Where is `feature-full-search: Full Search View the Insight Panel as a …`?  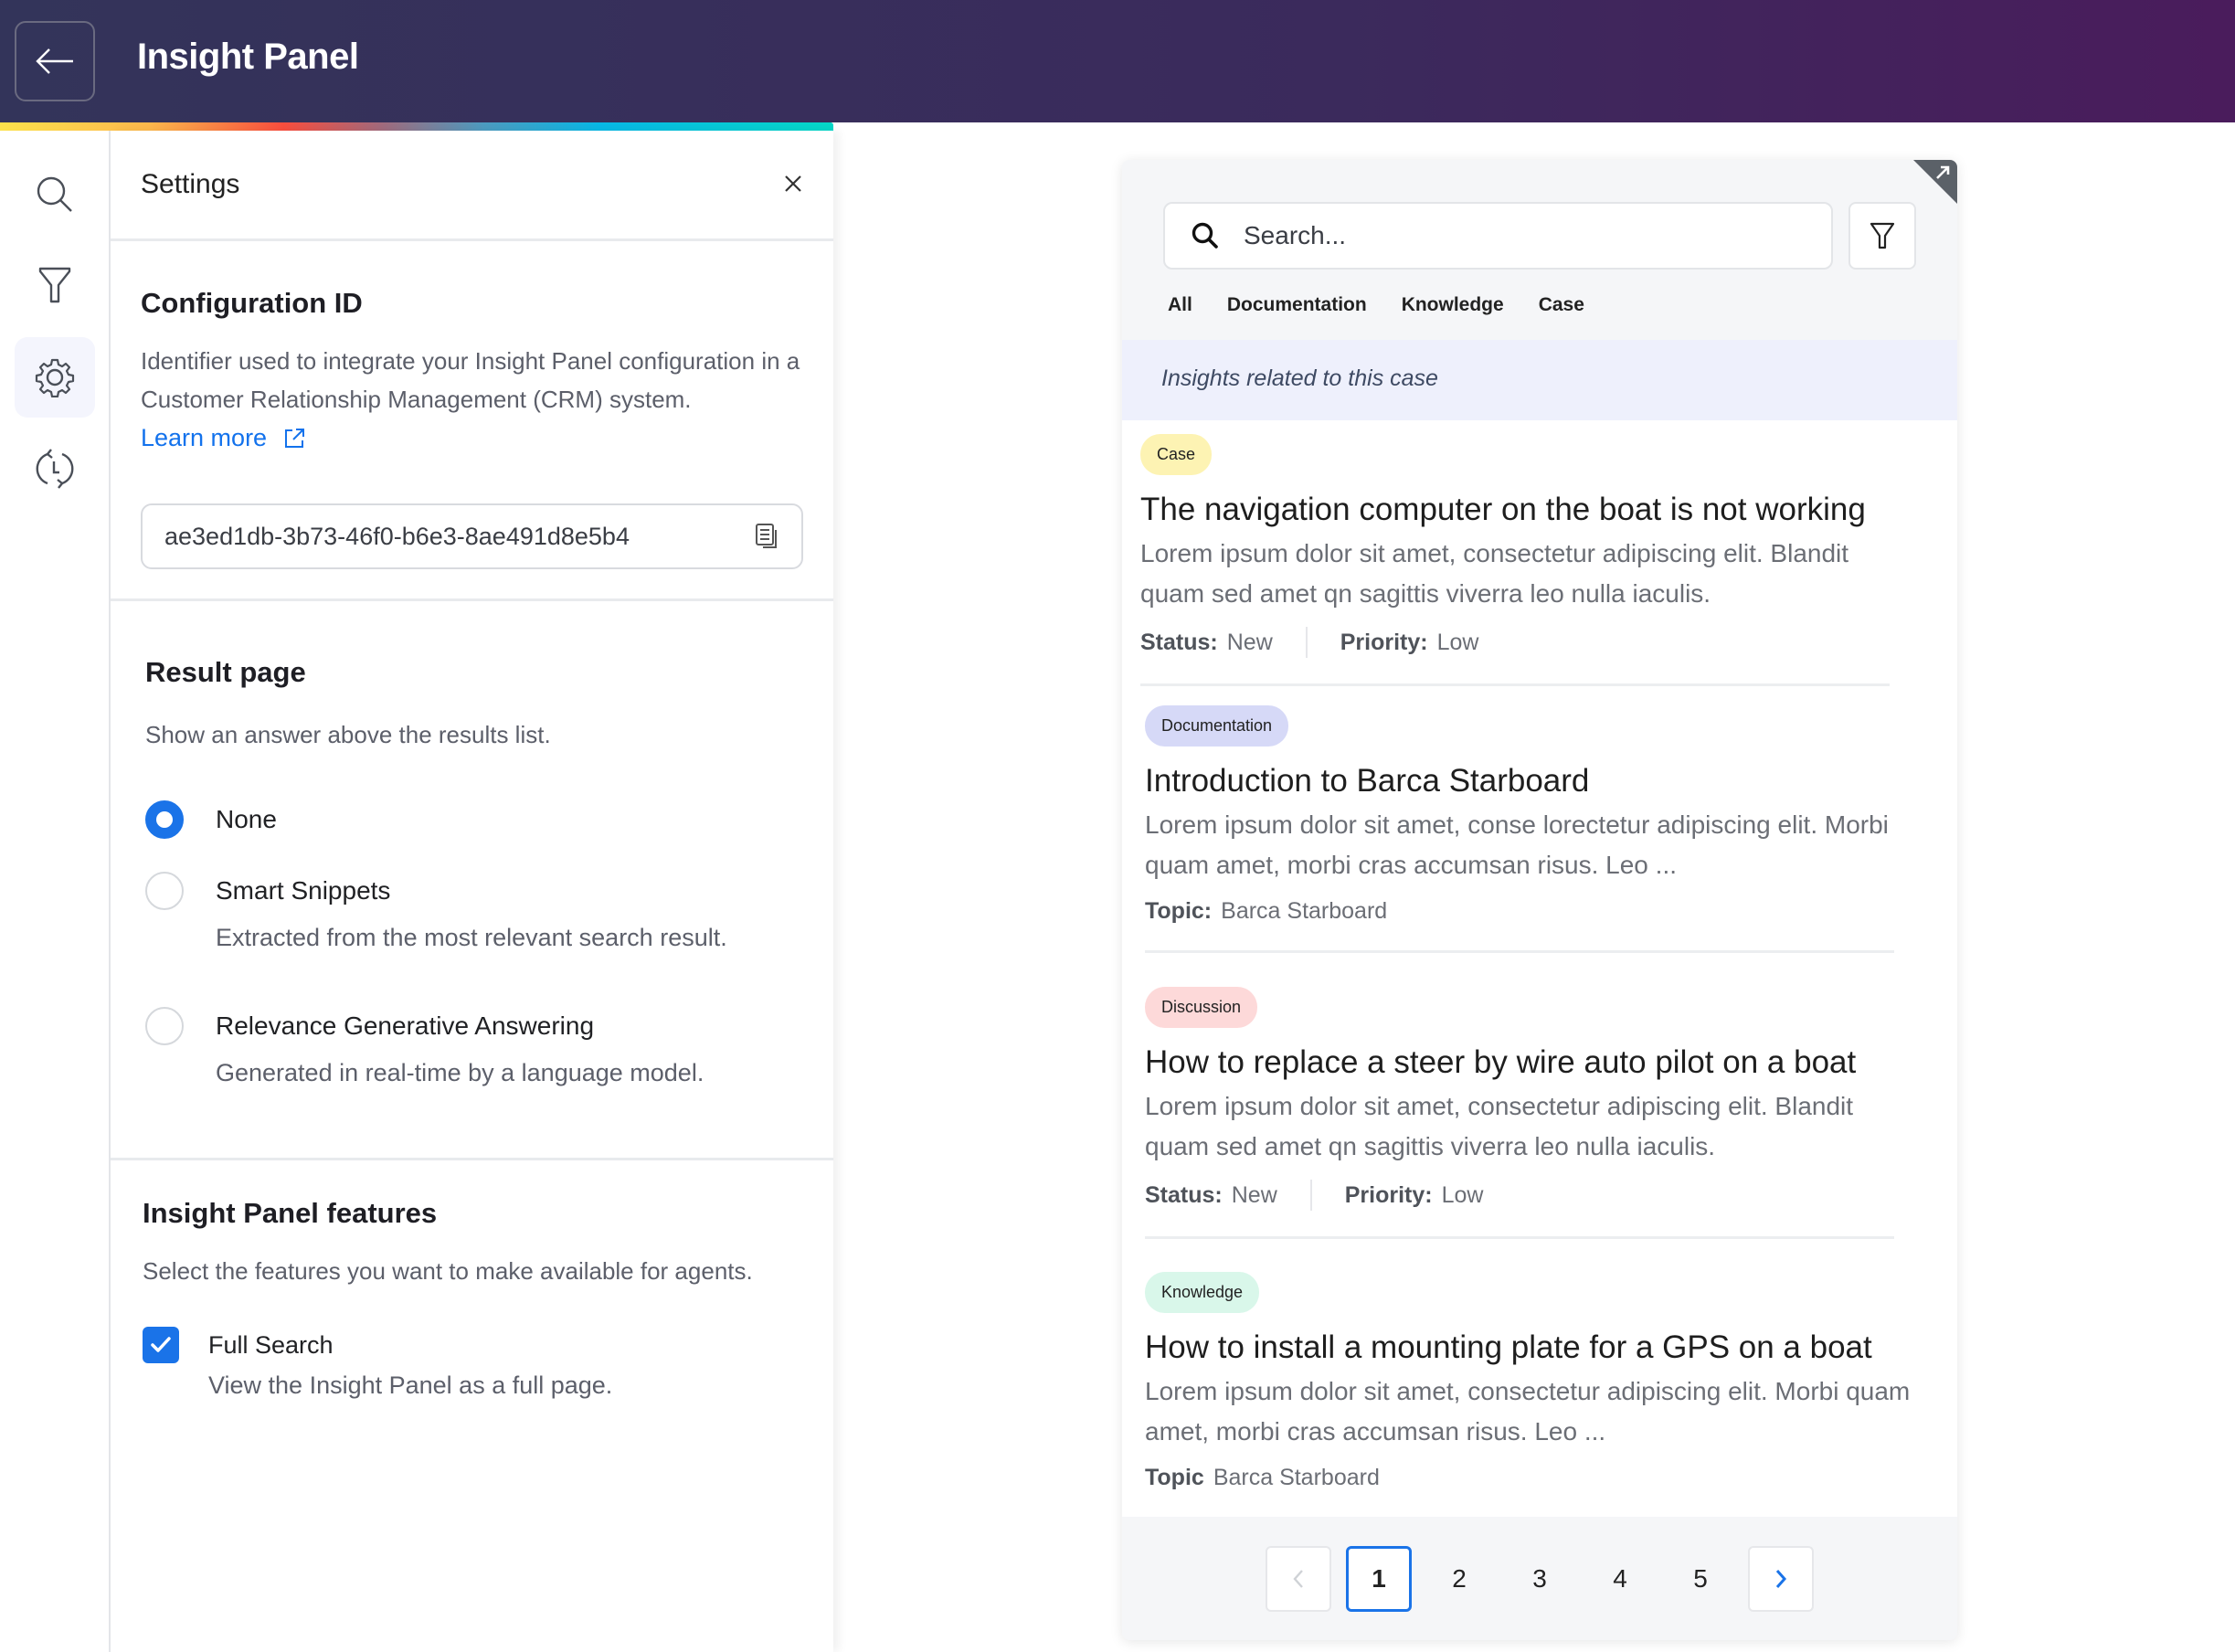 feature-full-search: Full Search View the Insight Panel as a … is located at coordinates (378, 1365).